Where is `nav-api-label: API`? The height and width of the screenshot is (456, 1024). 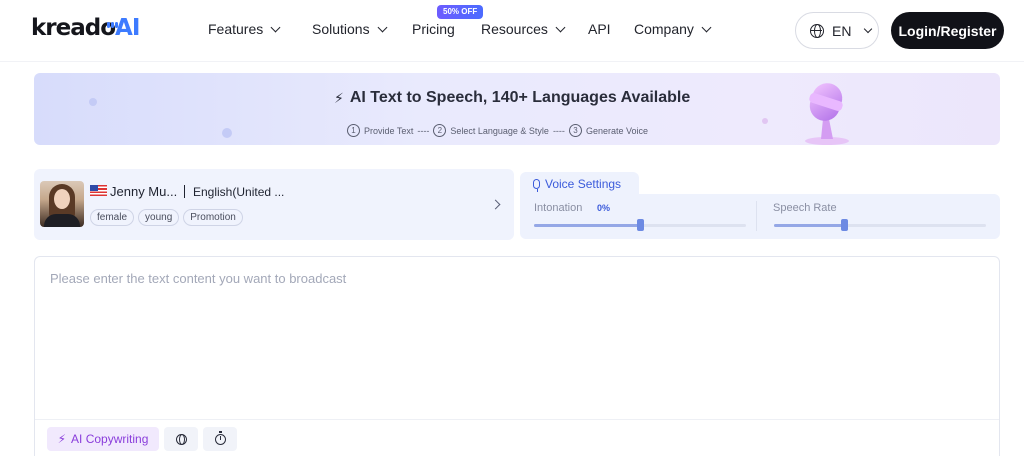
nav-api-label: API is located at coordinates (599, 29).